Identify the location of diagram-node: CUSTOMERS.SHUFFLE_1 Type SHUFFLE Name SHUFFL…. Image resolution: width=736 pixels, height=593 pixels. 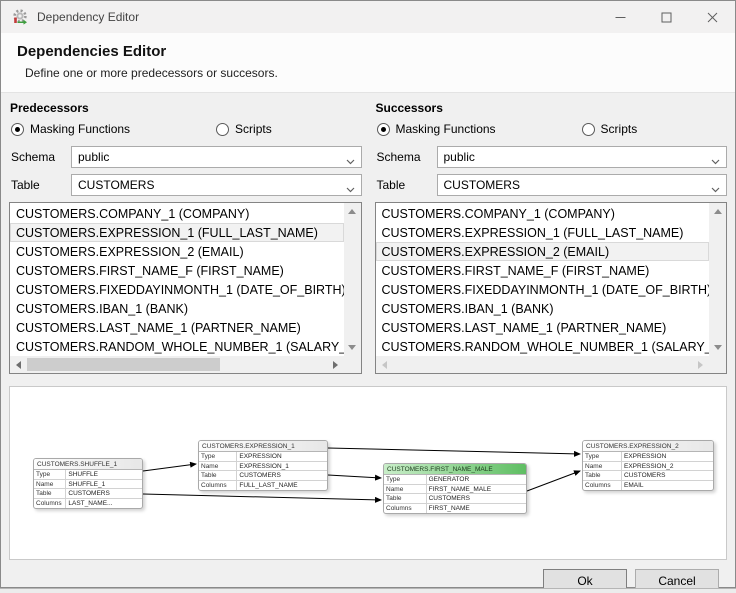
(88, 483).